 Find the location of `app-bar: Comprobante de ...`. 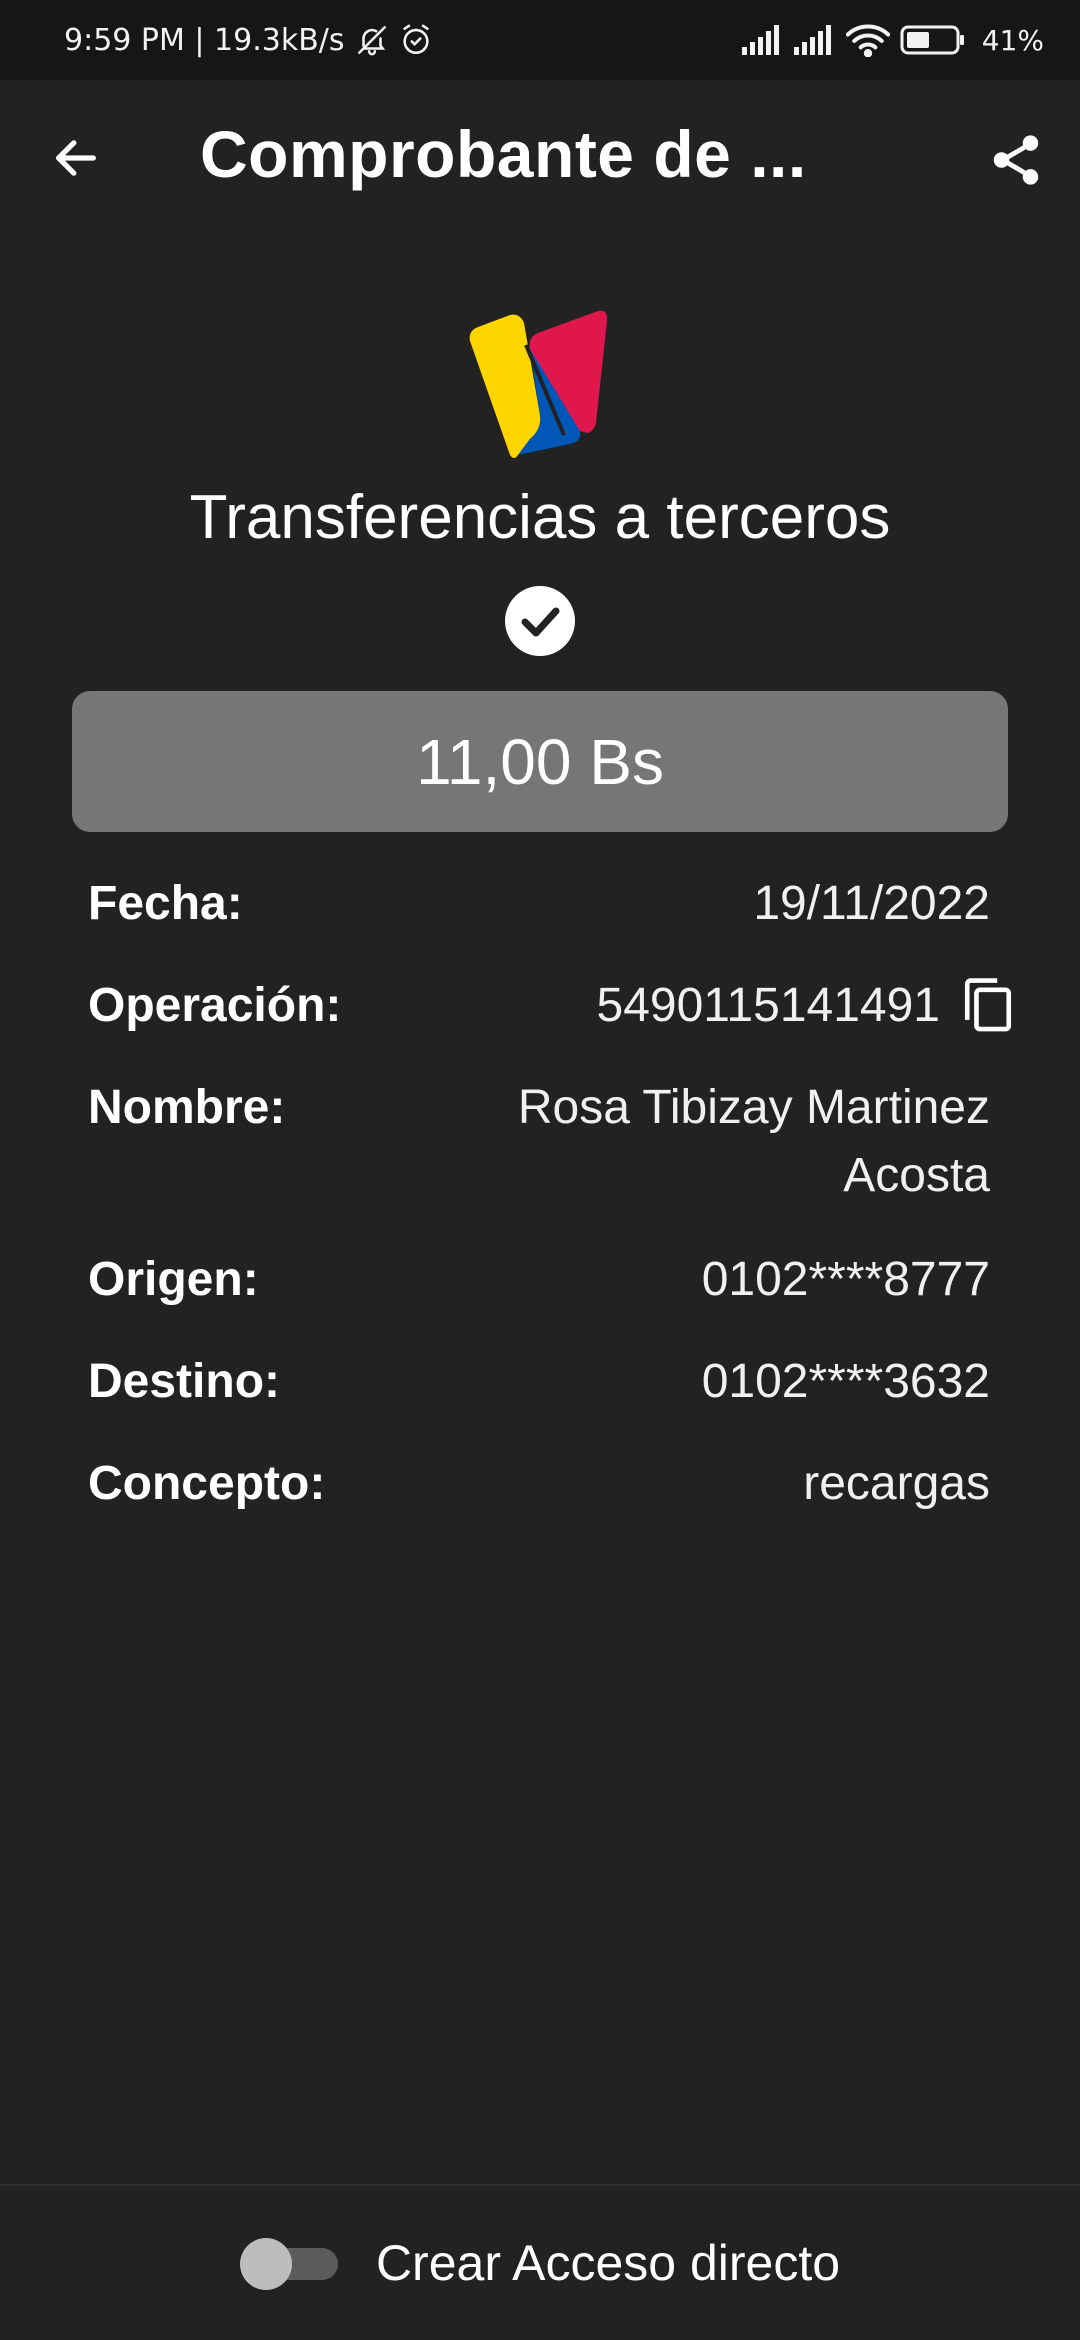

app-bar: Comprobante de ... is located at coordinates (540, 158).